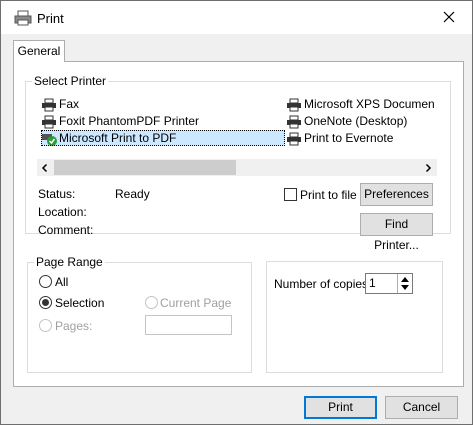 Image resolution: width=473 pixels, height=425 pixels. I want to click on caret-up-icon, so click(405, 279).